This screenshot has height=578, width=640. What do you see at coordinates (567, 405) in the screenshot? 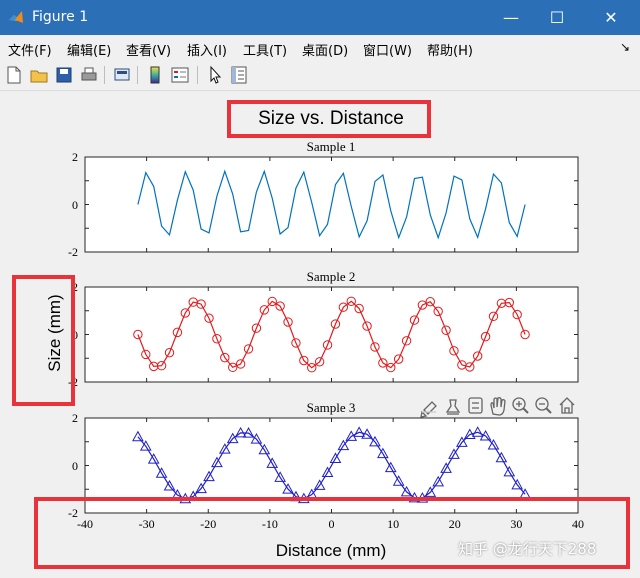
I see `home-icon` at bounding box center [567, 405].